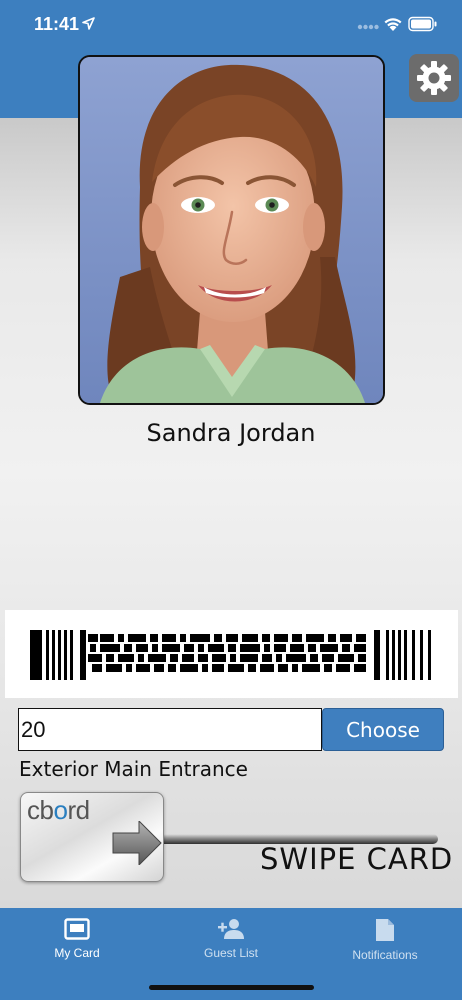 The width and height of the screenshot is (462, 1000). I want to click on gear-icon, so click(434, 78).